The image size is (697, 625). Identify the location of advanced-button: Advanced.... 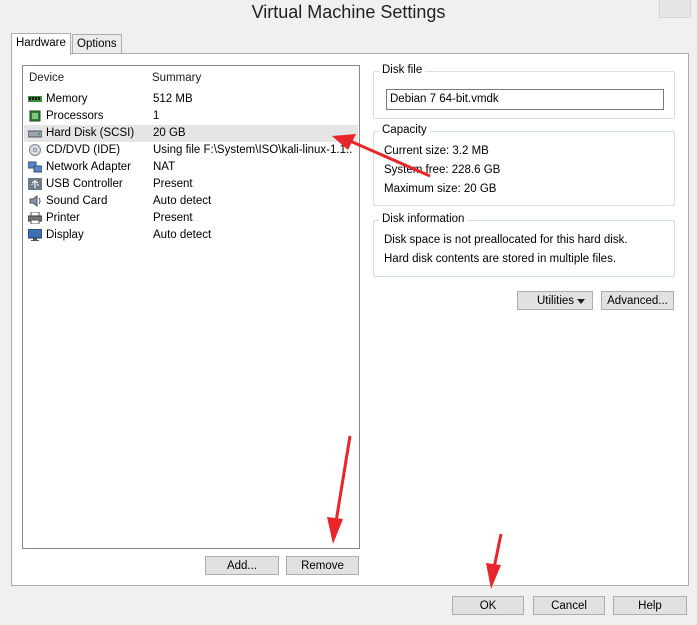
(637, 300).